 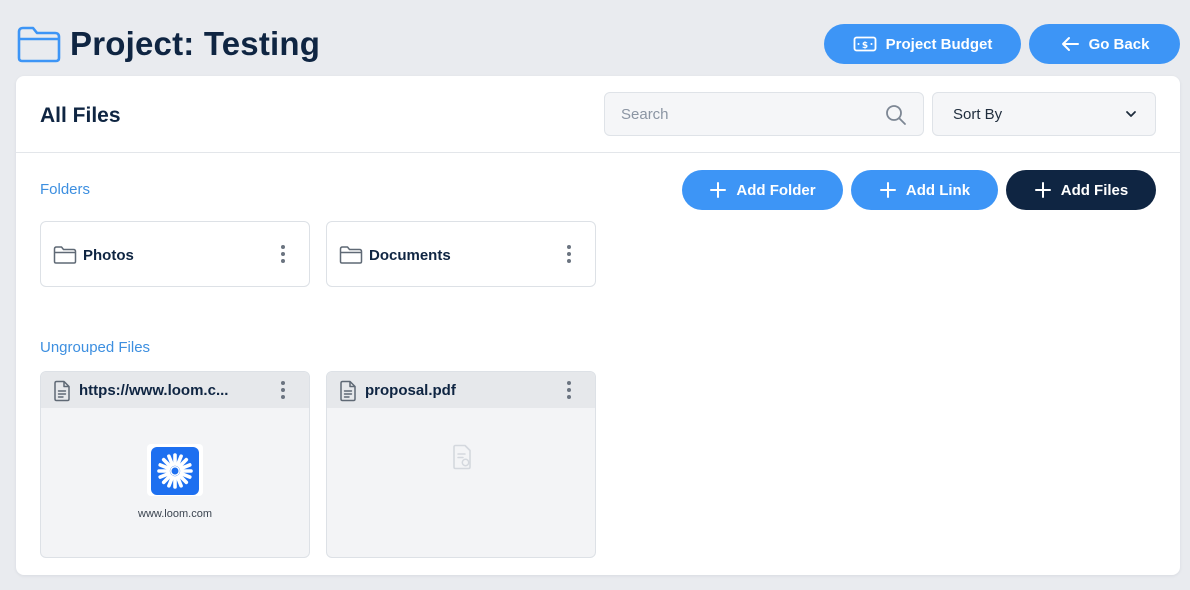 I want to click on money-icon: $, so click(x=865, y=44).